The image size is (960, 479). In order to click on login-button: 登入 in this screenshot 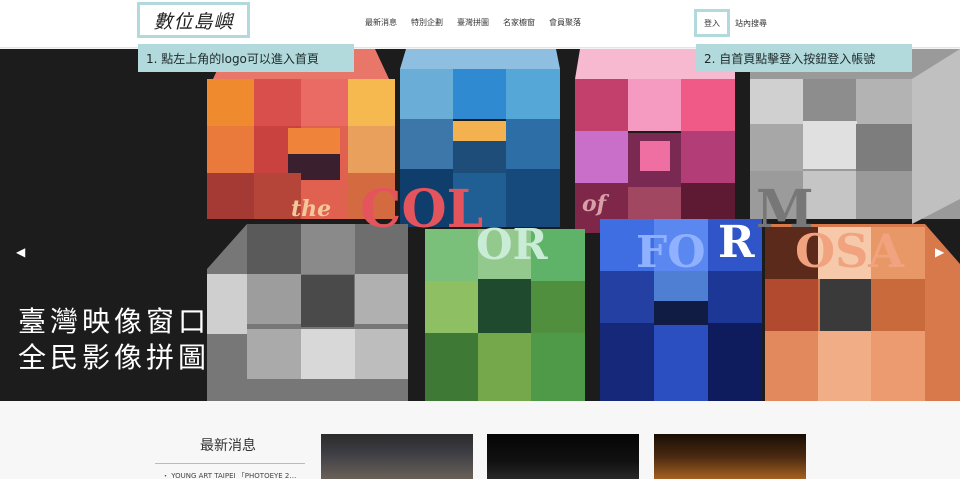, I will do `click(712, 23)`.